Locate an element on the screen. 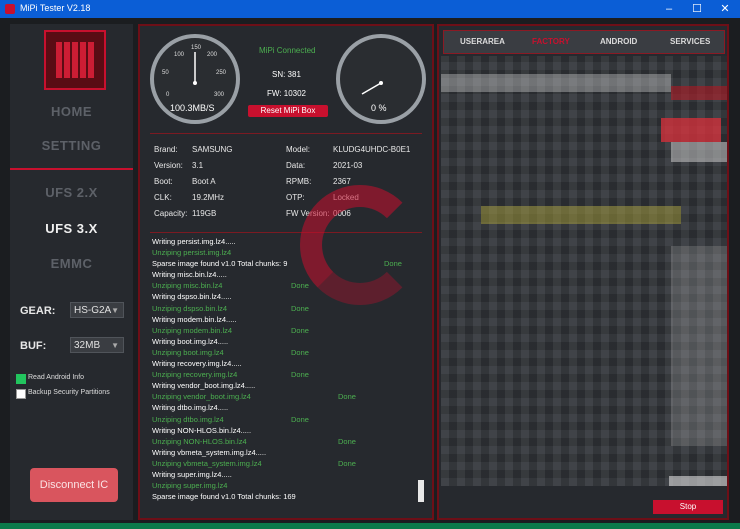 Image resolution: width=740 pixels, height=529 pixels. close-button: ✕ is located at coordinates (725, 9).